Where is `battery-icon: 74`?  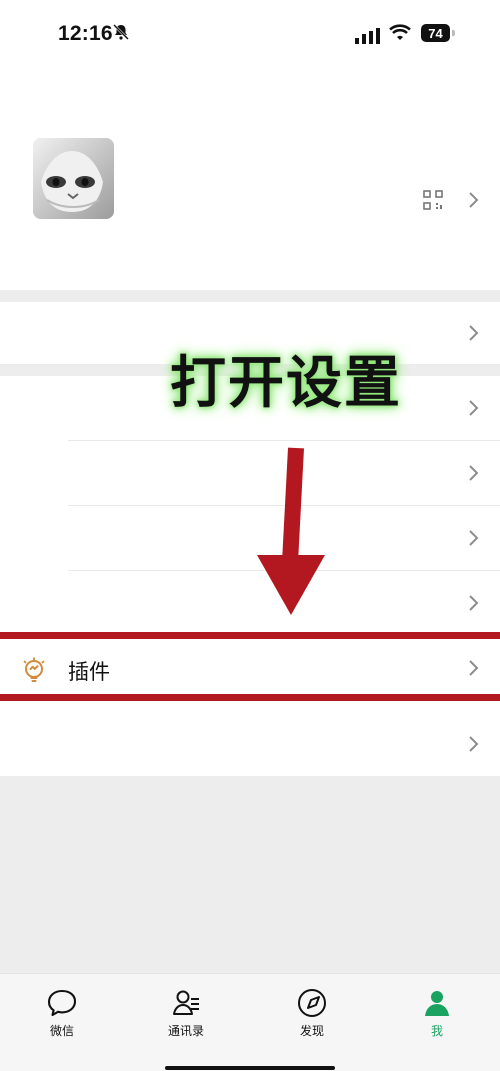
battery-icon: 74 is located at coordinates (438, 33).